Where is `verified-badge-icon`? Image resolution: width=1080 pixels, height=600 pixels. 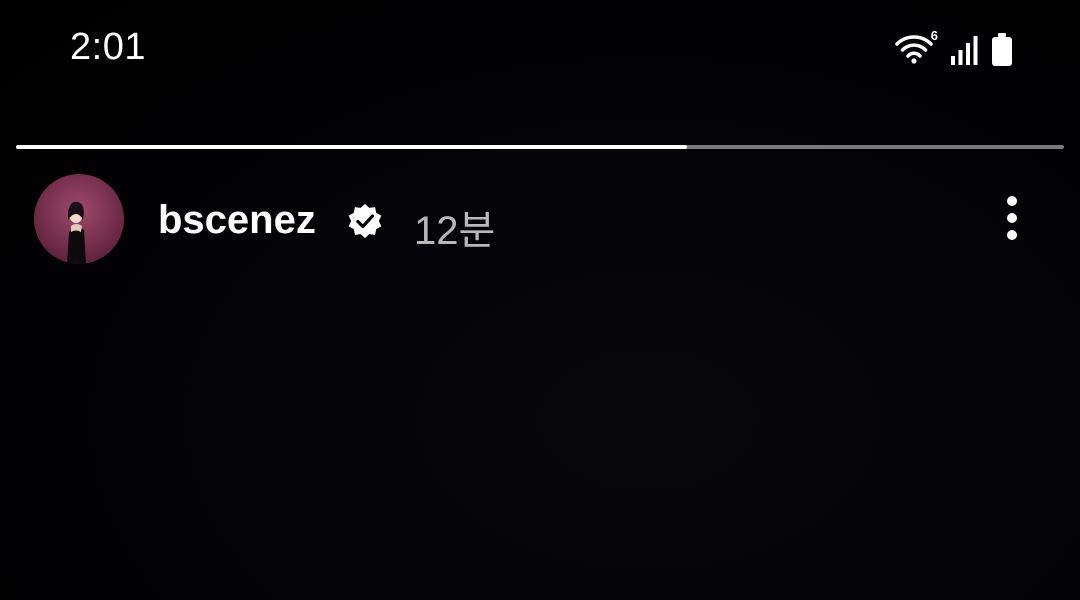
verified-badge-icon is located at coordinates (365, 221).